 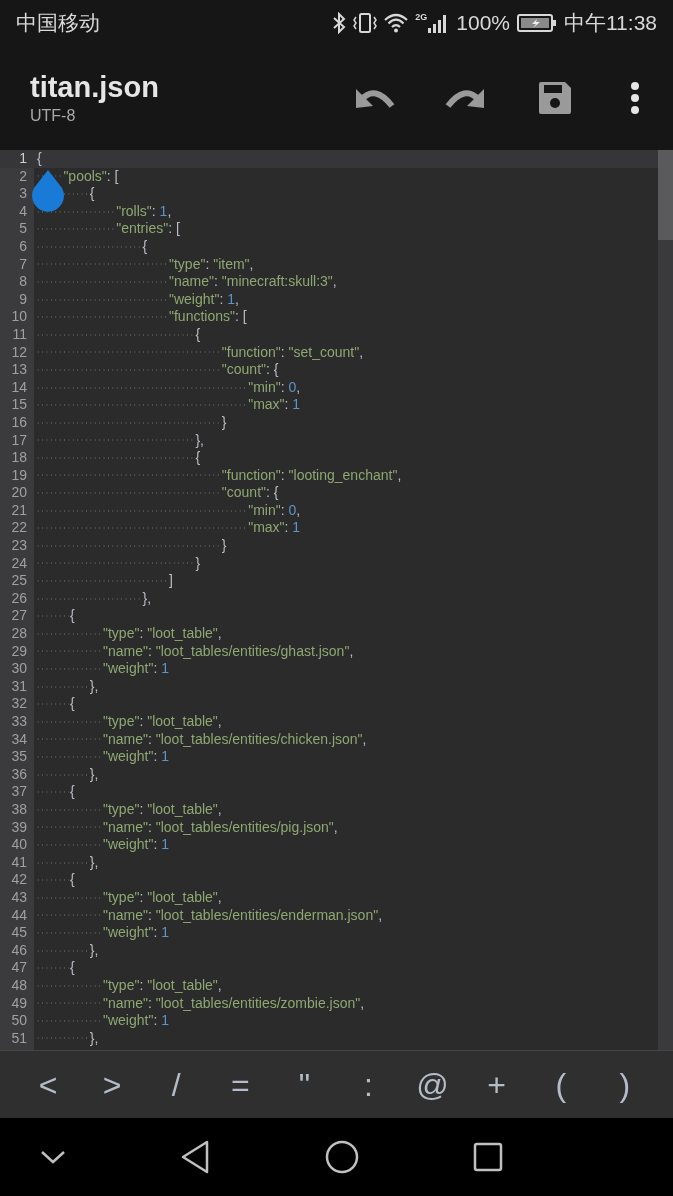 What do you see at coordinates (19, 897) in the screenshot?
I see `line-number: 43` at bounding box center [19, 897].